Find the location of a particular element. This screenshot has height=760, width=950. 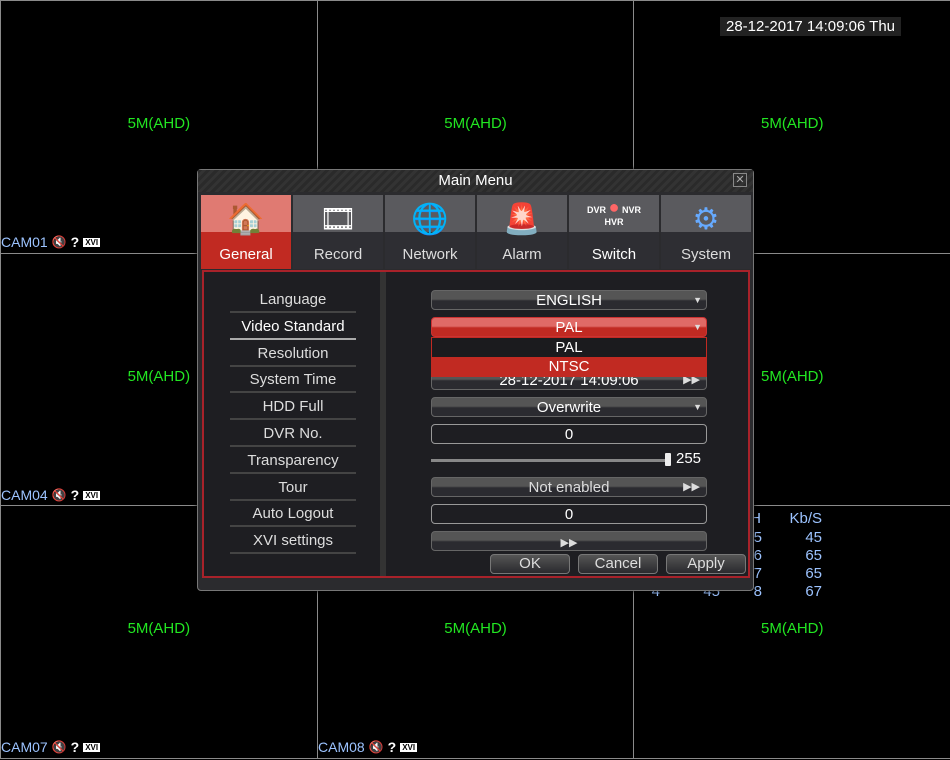

setting-label: System Time is located at coordinates (293, 381).